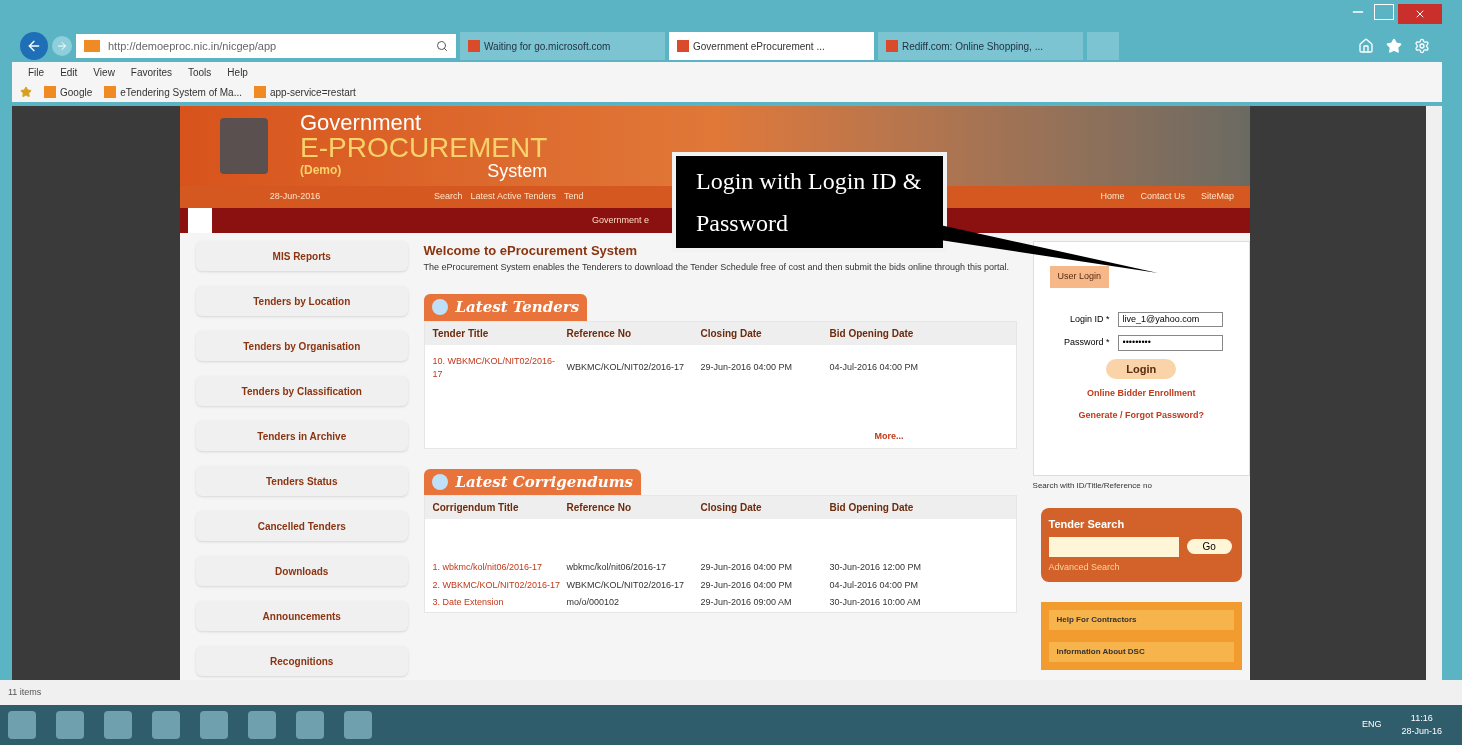 The image size is (1462, 745). I want to click on help-panel: Help For Contractors, so click(1141, 620).